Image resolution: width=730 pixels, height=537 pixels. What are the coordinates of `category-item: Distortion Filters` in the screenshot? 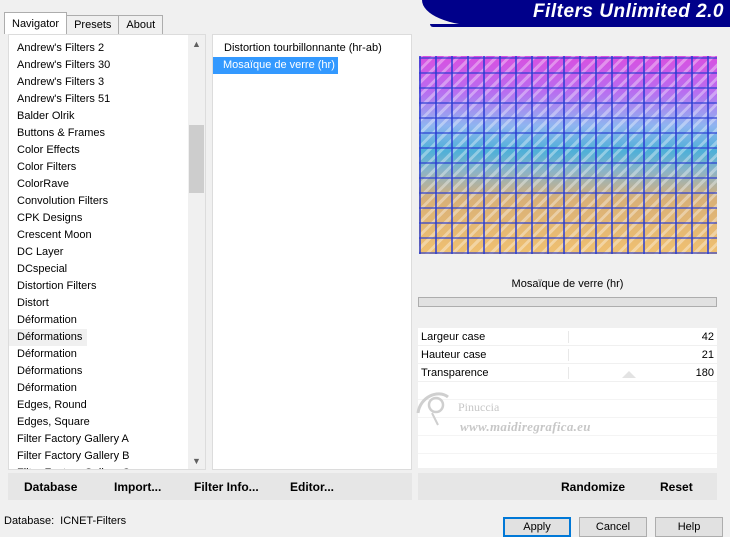 It's located at (98, 286).